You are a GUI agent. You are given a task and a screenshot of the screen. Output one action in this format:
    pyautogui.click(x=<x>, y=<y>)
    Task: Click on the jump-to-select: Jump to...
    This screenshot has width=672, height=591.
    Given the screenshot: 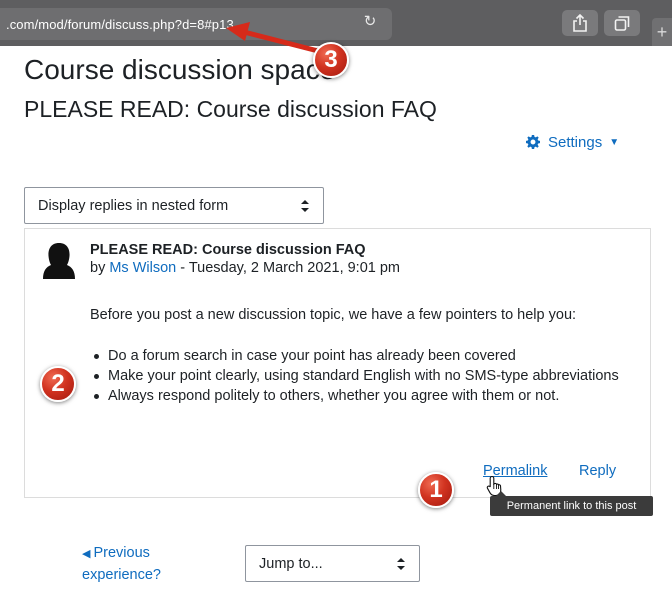 What is the action you would take?
    pyautogui.click(x=332, y=563)
    